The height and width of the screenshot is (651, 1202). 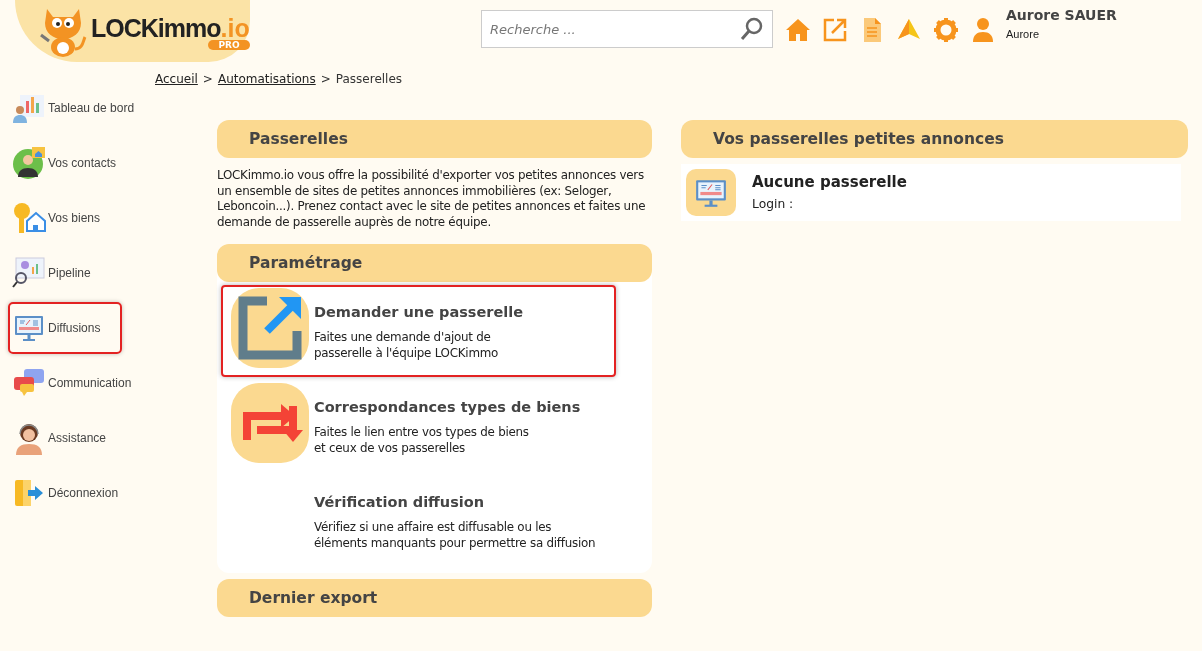 What do you see at coordinates (829, 182) in the screenshot?
I see `entry-title: Aucune passerelle` at bounding box center [829, 182].